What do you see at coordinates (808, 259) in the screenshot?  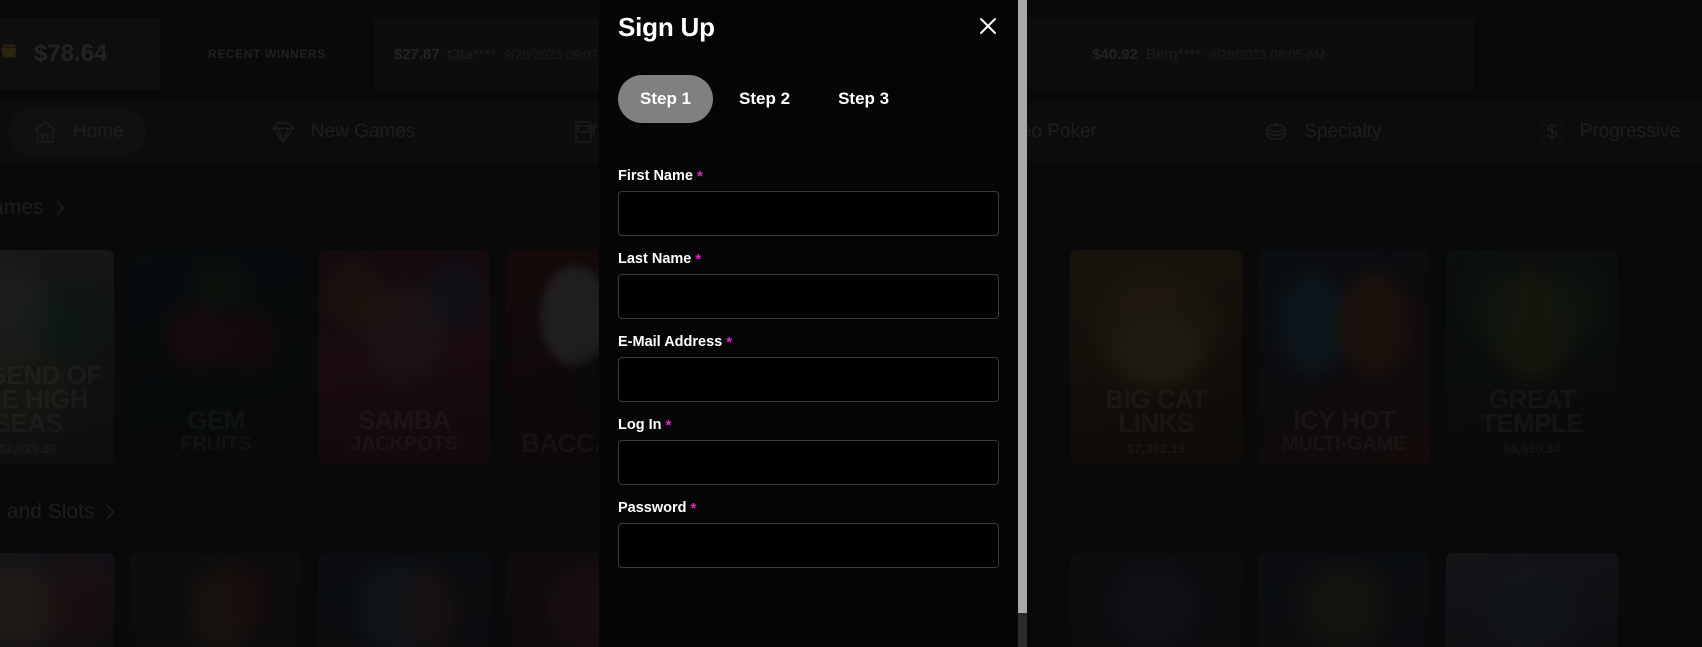 I see `field-label: Last Name *` at bounding box center [808, 259].